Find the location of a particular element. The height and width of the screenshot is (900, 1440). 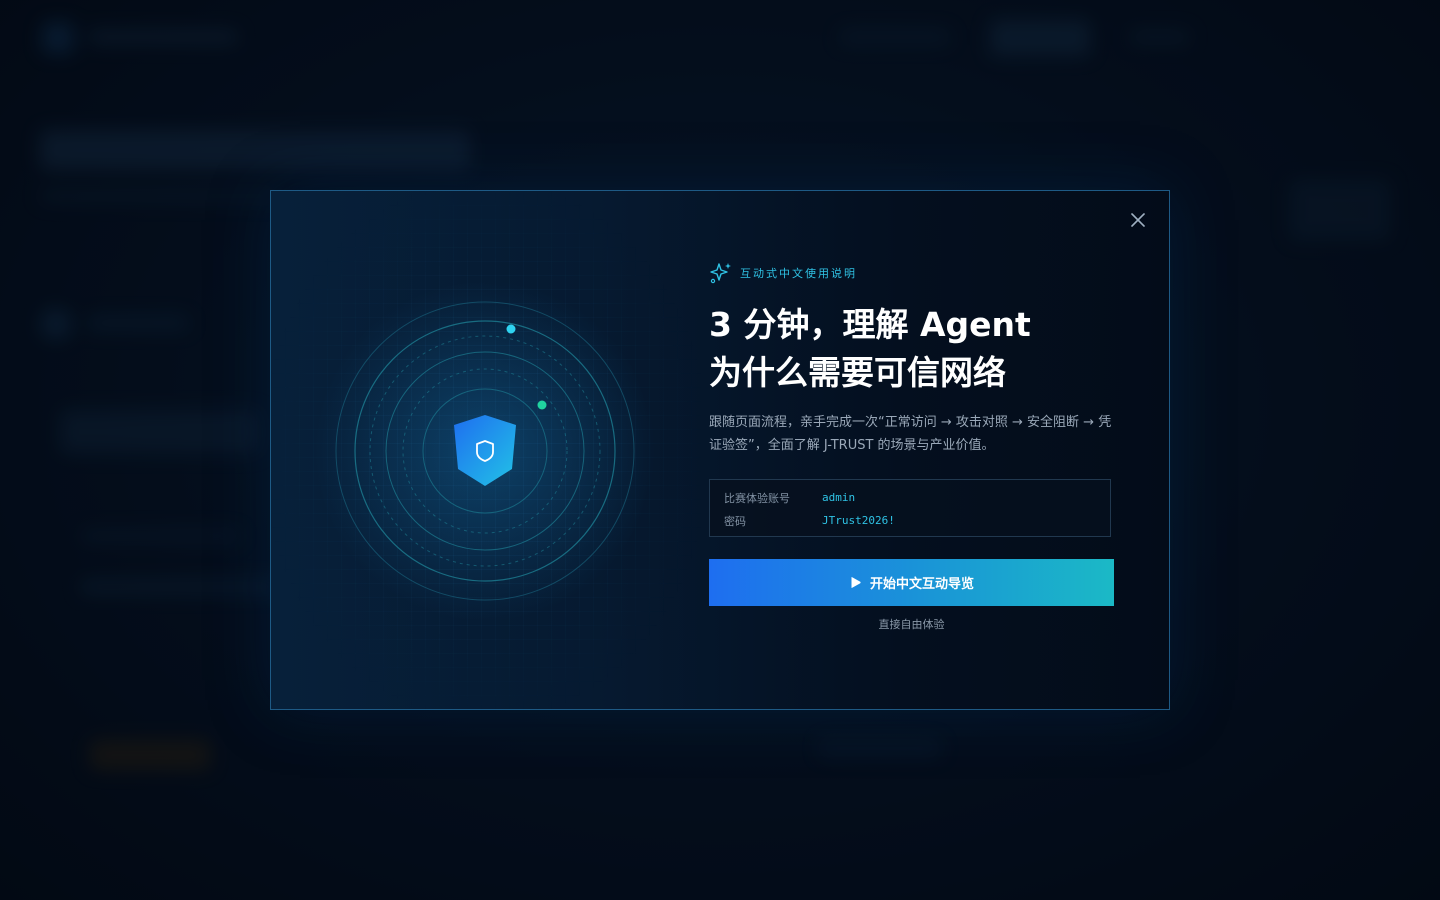

start-tour-label: 开始中文互动导览 is located at coordinates (921, 584).